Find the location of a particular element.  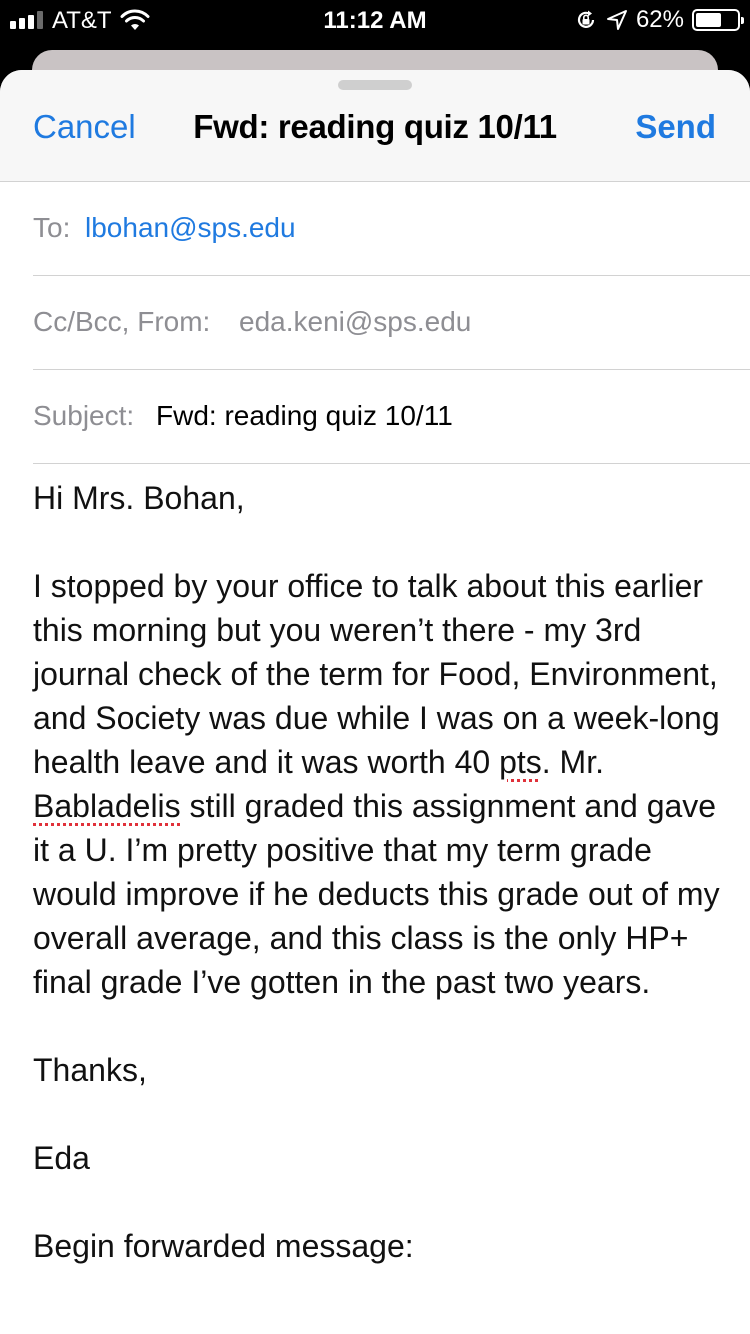

to-label: To: is located at coordinates (52, 227).